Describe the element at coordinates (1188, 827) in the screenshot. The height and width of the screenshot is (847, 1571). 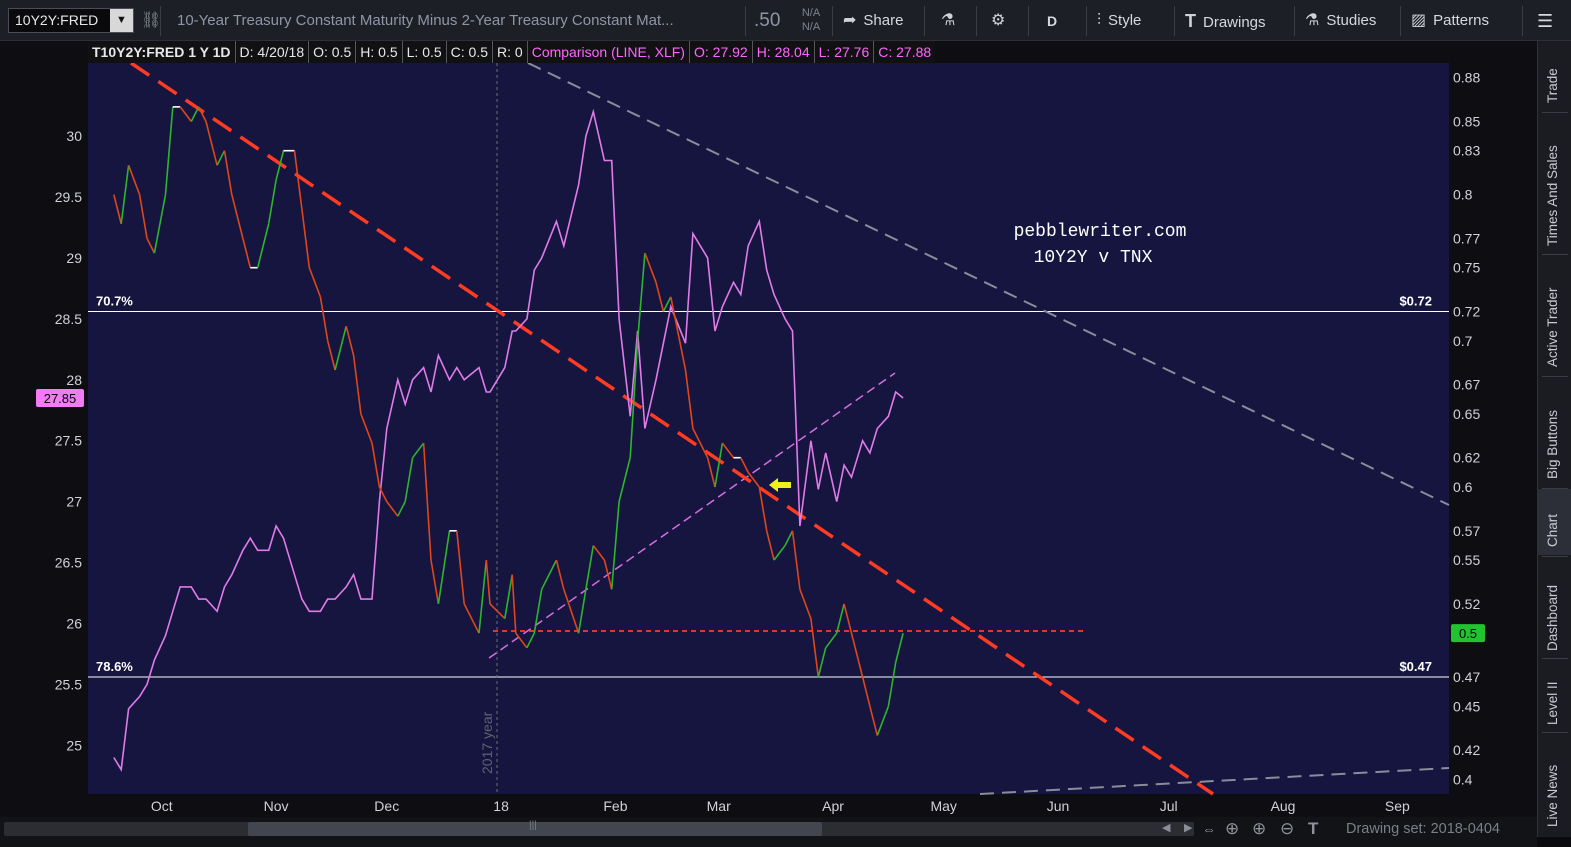
I see `scroll-right-arrow-icon: ▶` at that location.